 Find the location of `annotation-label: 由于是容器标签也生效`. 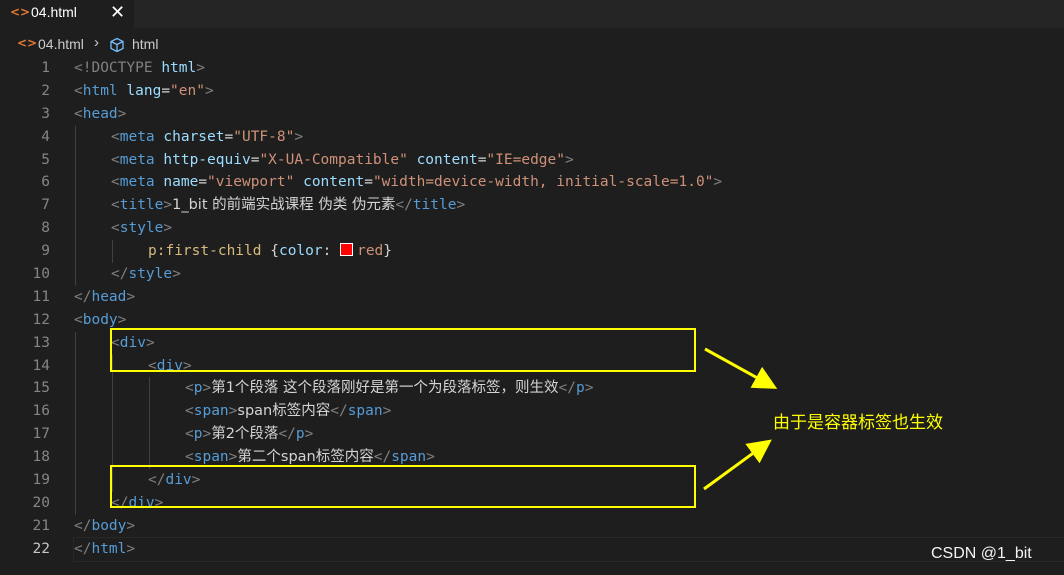

annotation-label: 由于是容器标签也生效 is located at coordinates (858, 423).